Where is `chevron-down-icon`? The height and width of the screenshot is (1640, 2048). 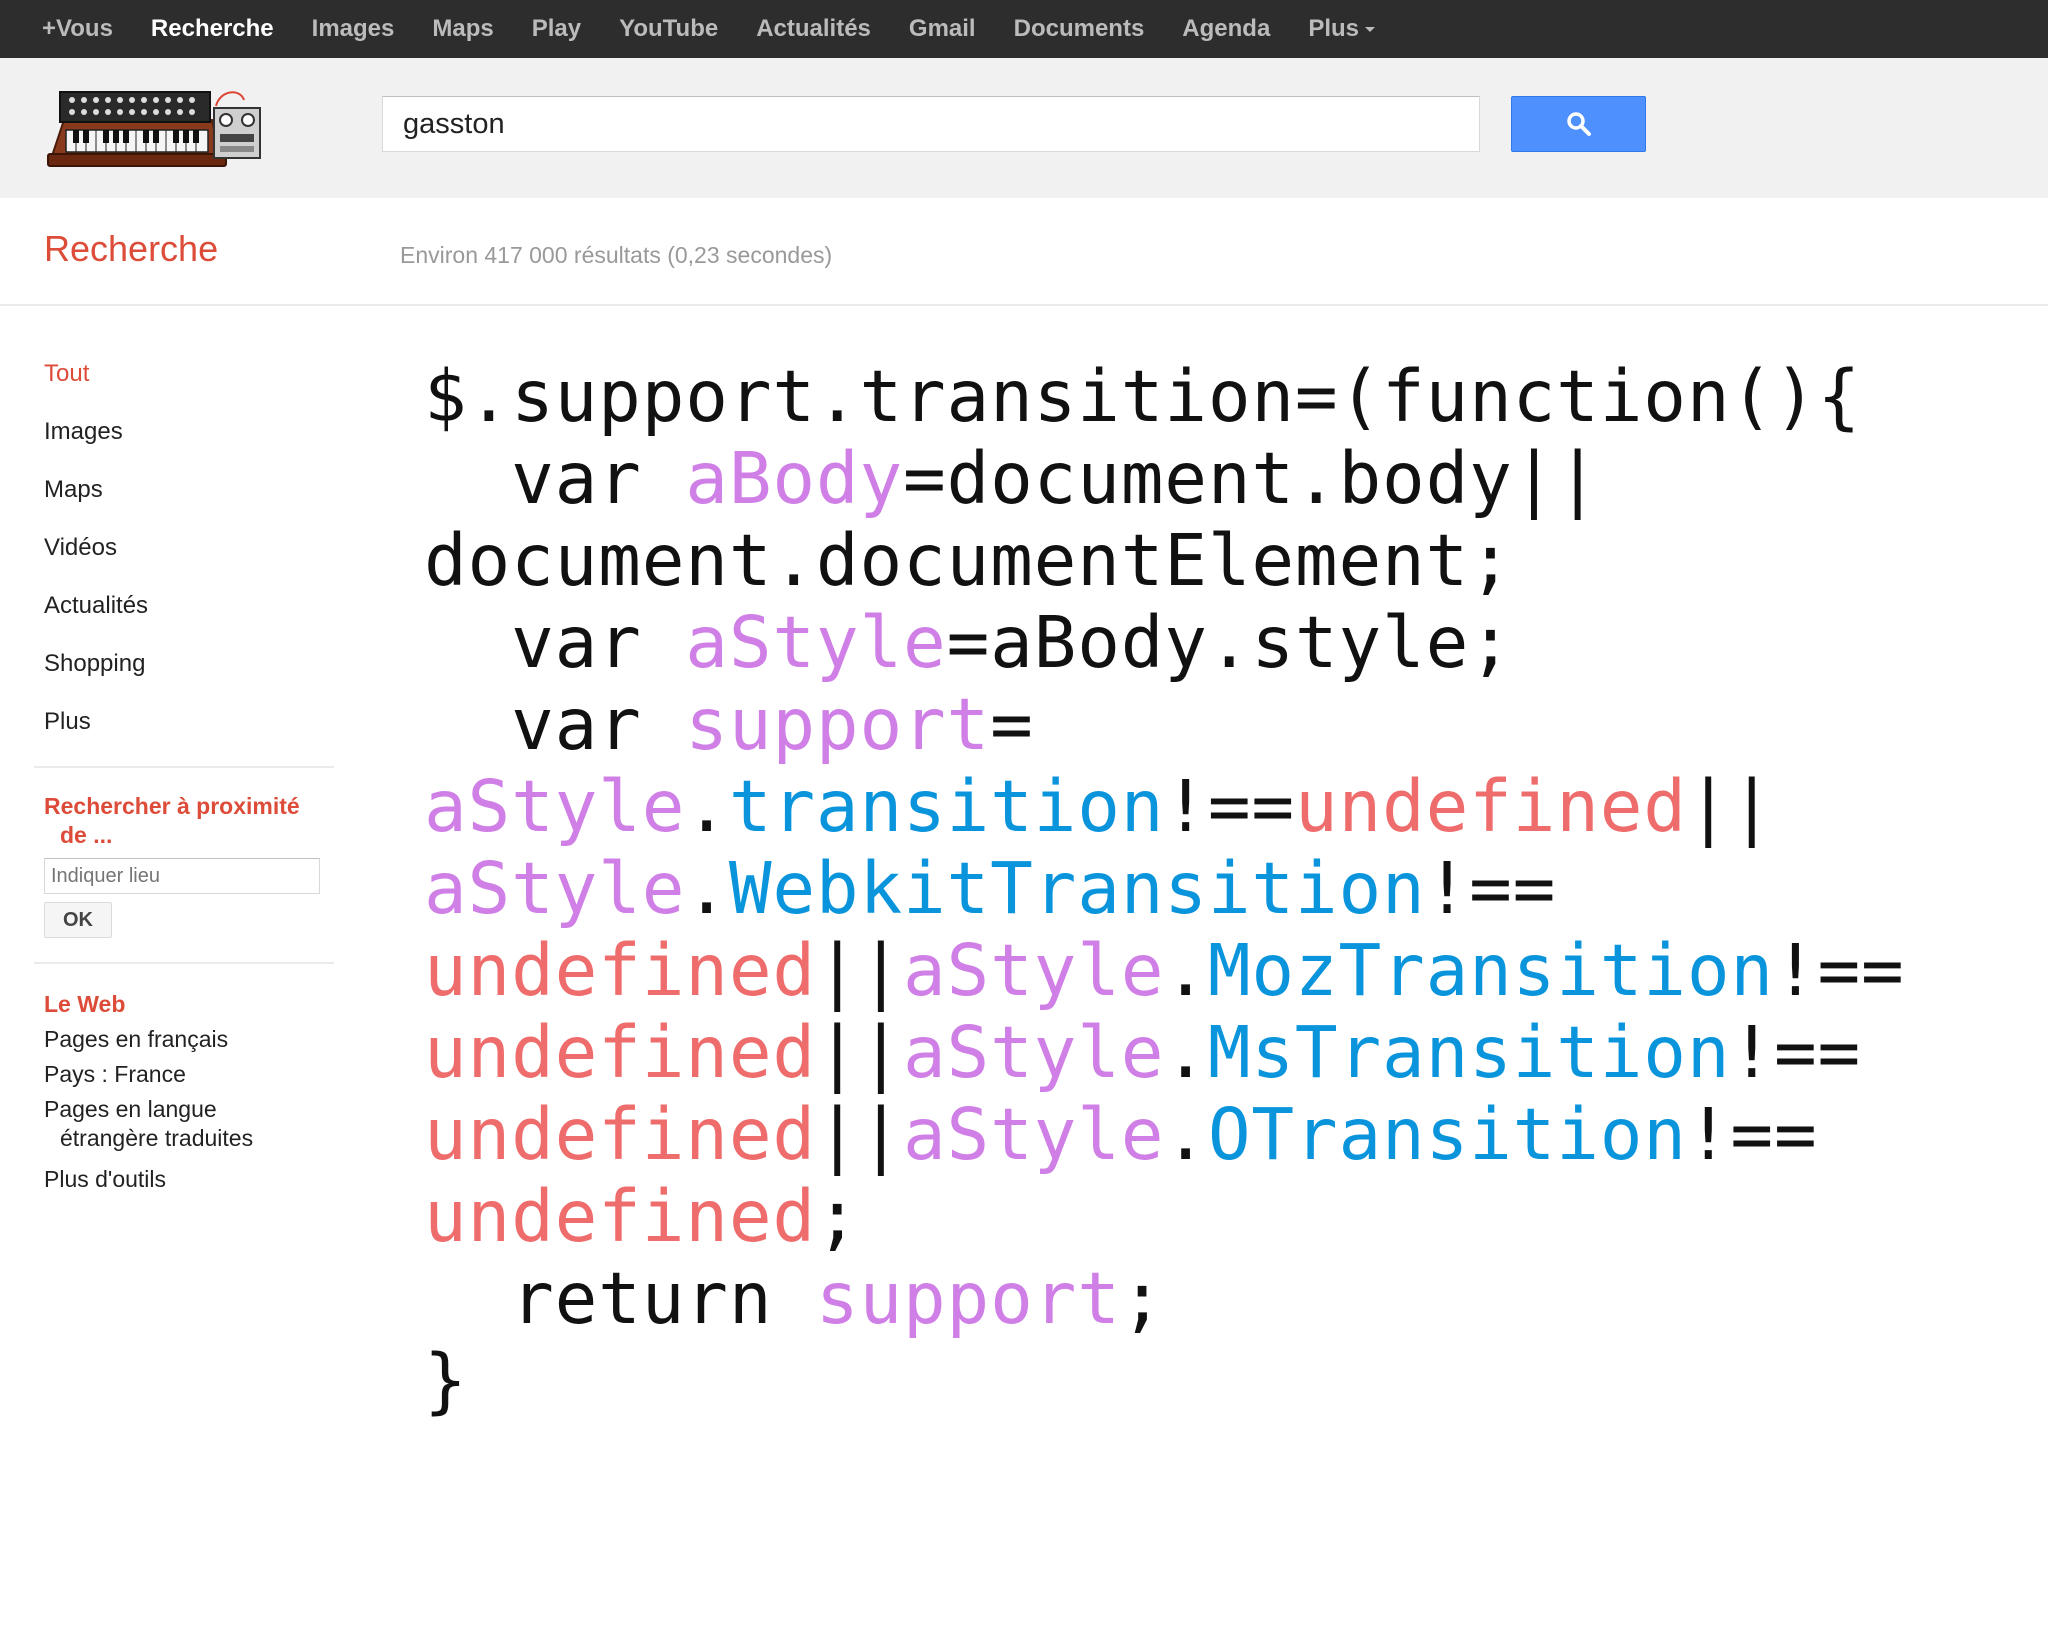 chevron-down-icon is located at coordinates (1370, 30).